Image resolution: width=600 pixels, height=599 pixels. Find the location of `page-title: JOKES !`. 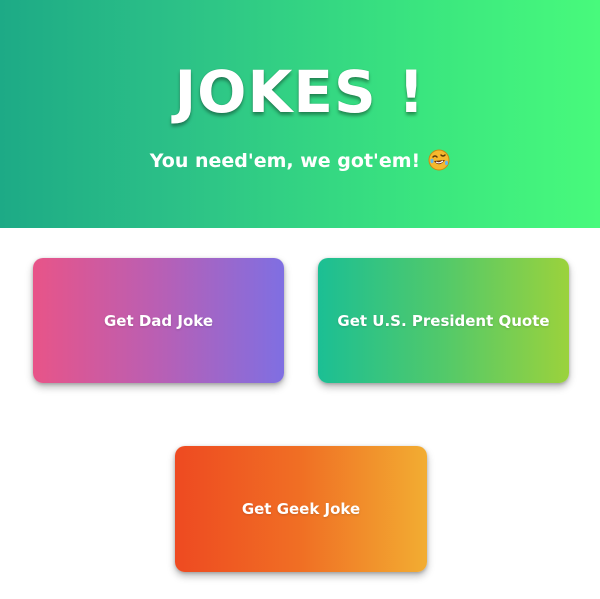

page-title: JOKES ! is located at coordinates (300, 92).